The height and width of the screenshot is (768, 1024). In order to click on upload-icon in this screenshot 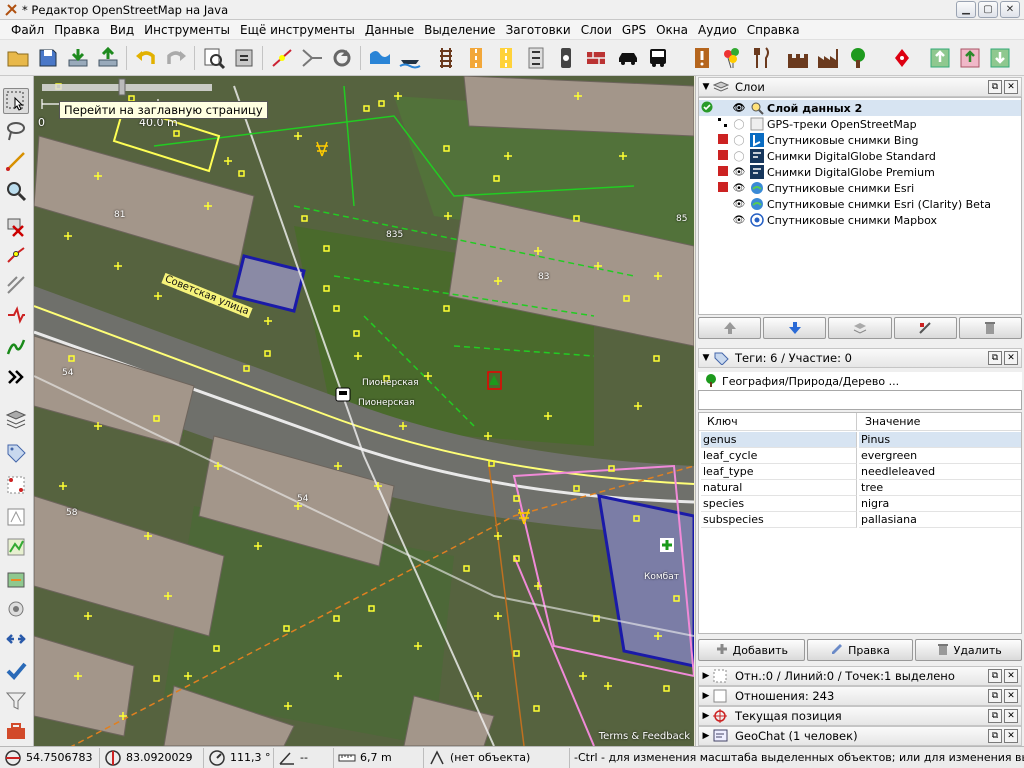, I will do `click(108, 58)`.